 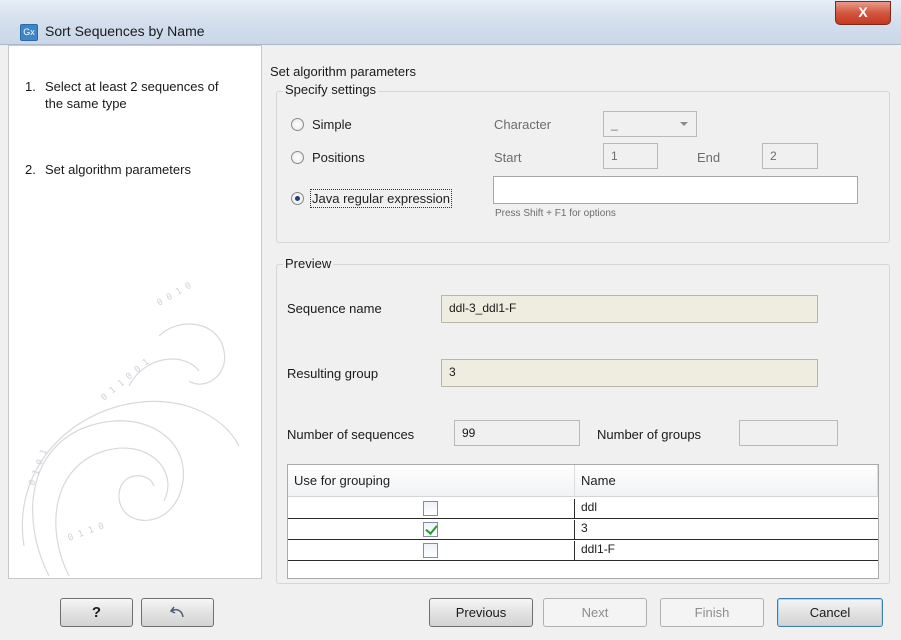 What do you see at coordinates (450, 22) in the screenshot?
I see `title-bar: Gx Sort Sequences by Name X` at bounding box center [450, 22].